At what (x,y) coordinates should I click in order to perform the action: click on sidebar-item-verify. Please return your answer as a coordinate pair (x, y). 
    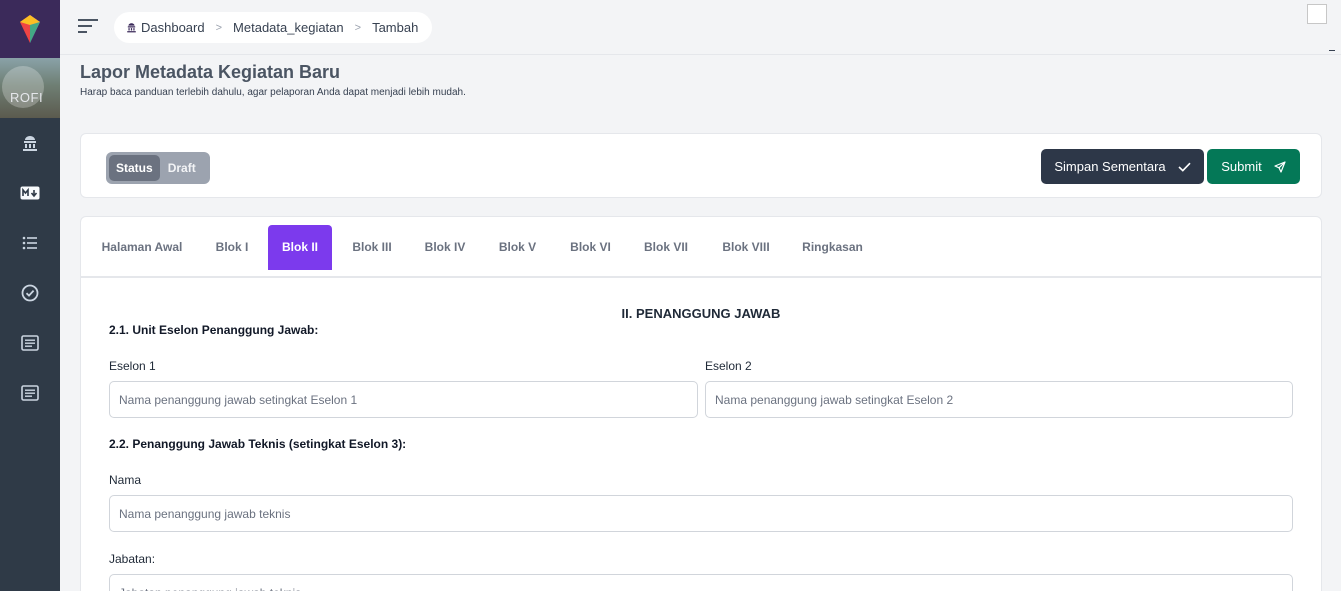
    Looking at the image, I should click on (30, 293).